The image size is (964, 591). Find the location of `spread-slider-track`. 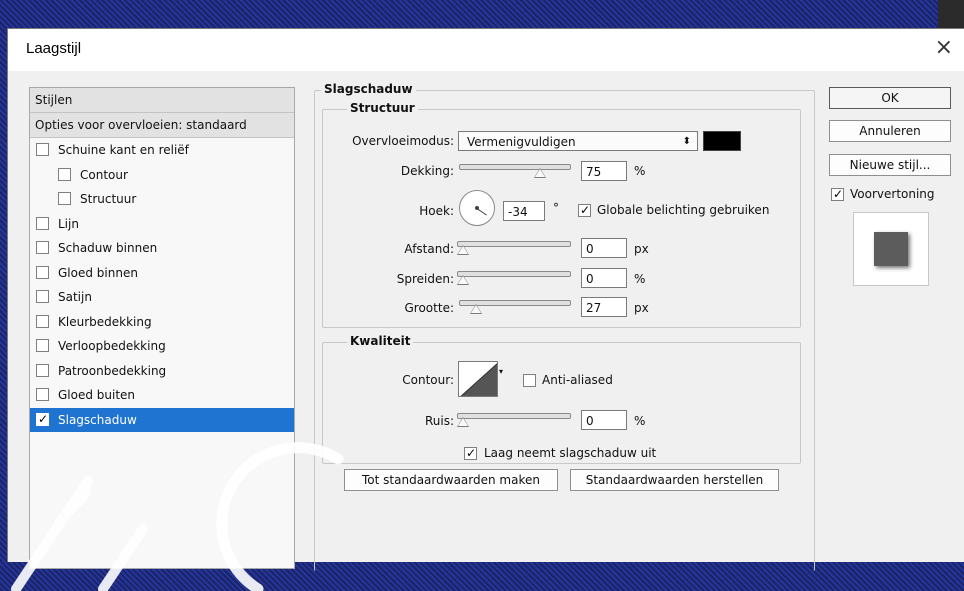

spread-slider-track is located at coordinates (514, 274).